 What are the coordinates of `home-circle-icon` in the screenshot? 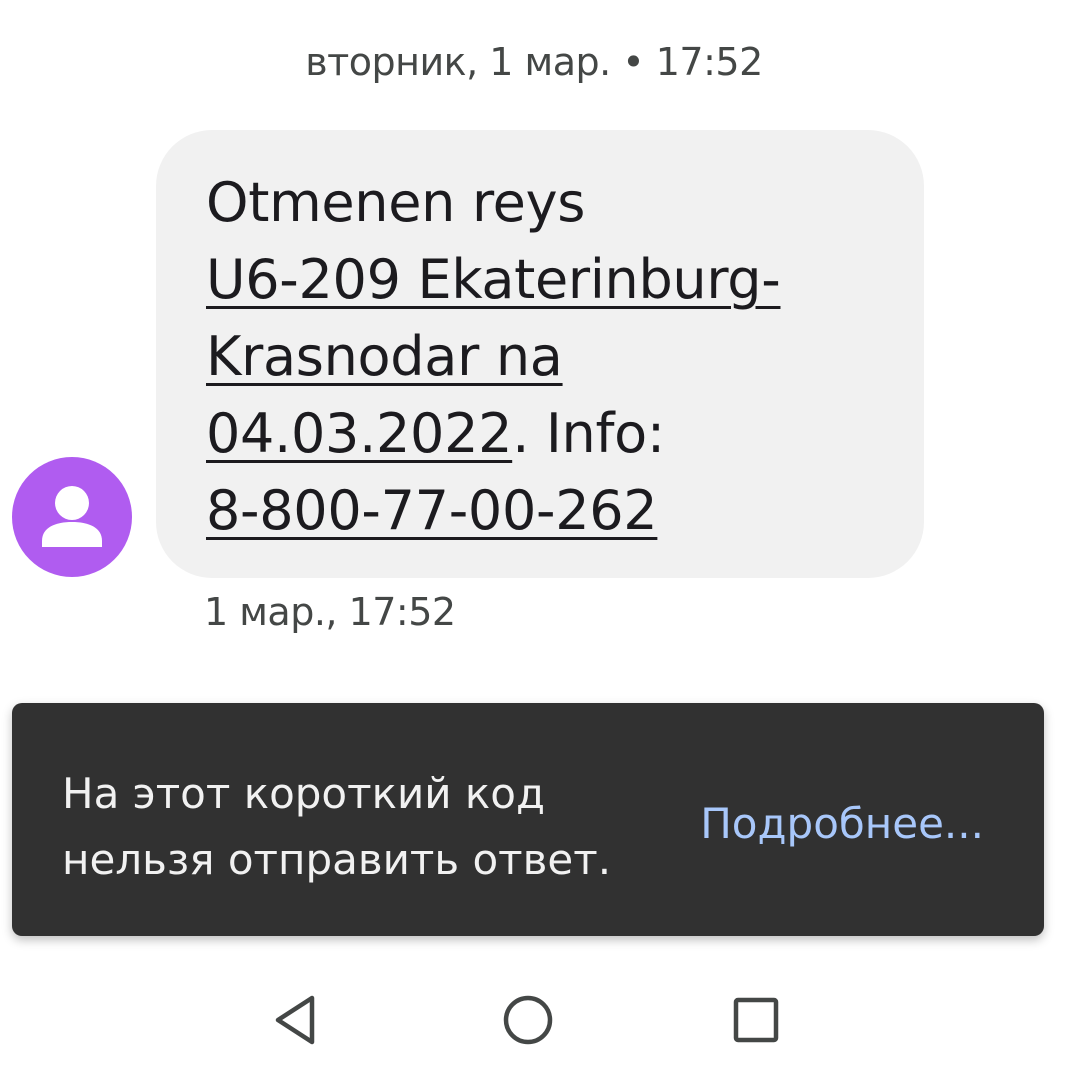 It's located at (528, 1020).